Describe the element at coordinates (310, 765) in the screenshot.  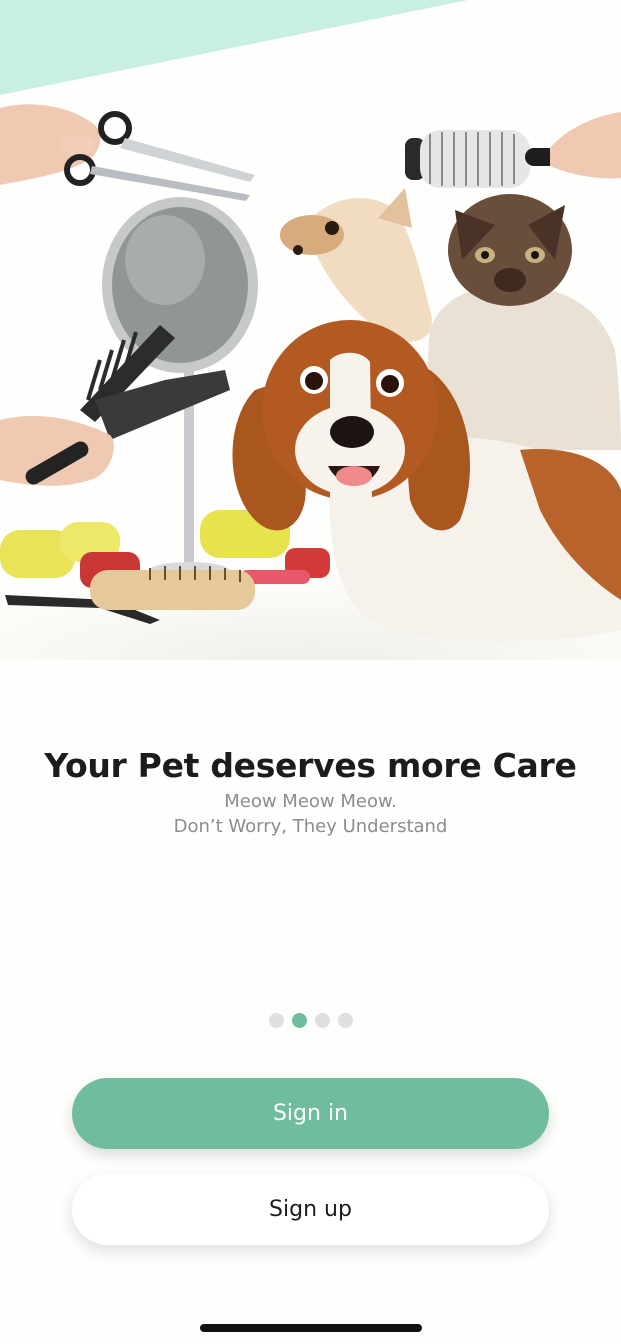
I see `onboarding-title: Your Pet deserves more Care` at that location.